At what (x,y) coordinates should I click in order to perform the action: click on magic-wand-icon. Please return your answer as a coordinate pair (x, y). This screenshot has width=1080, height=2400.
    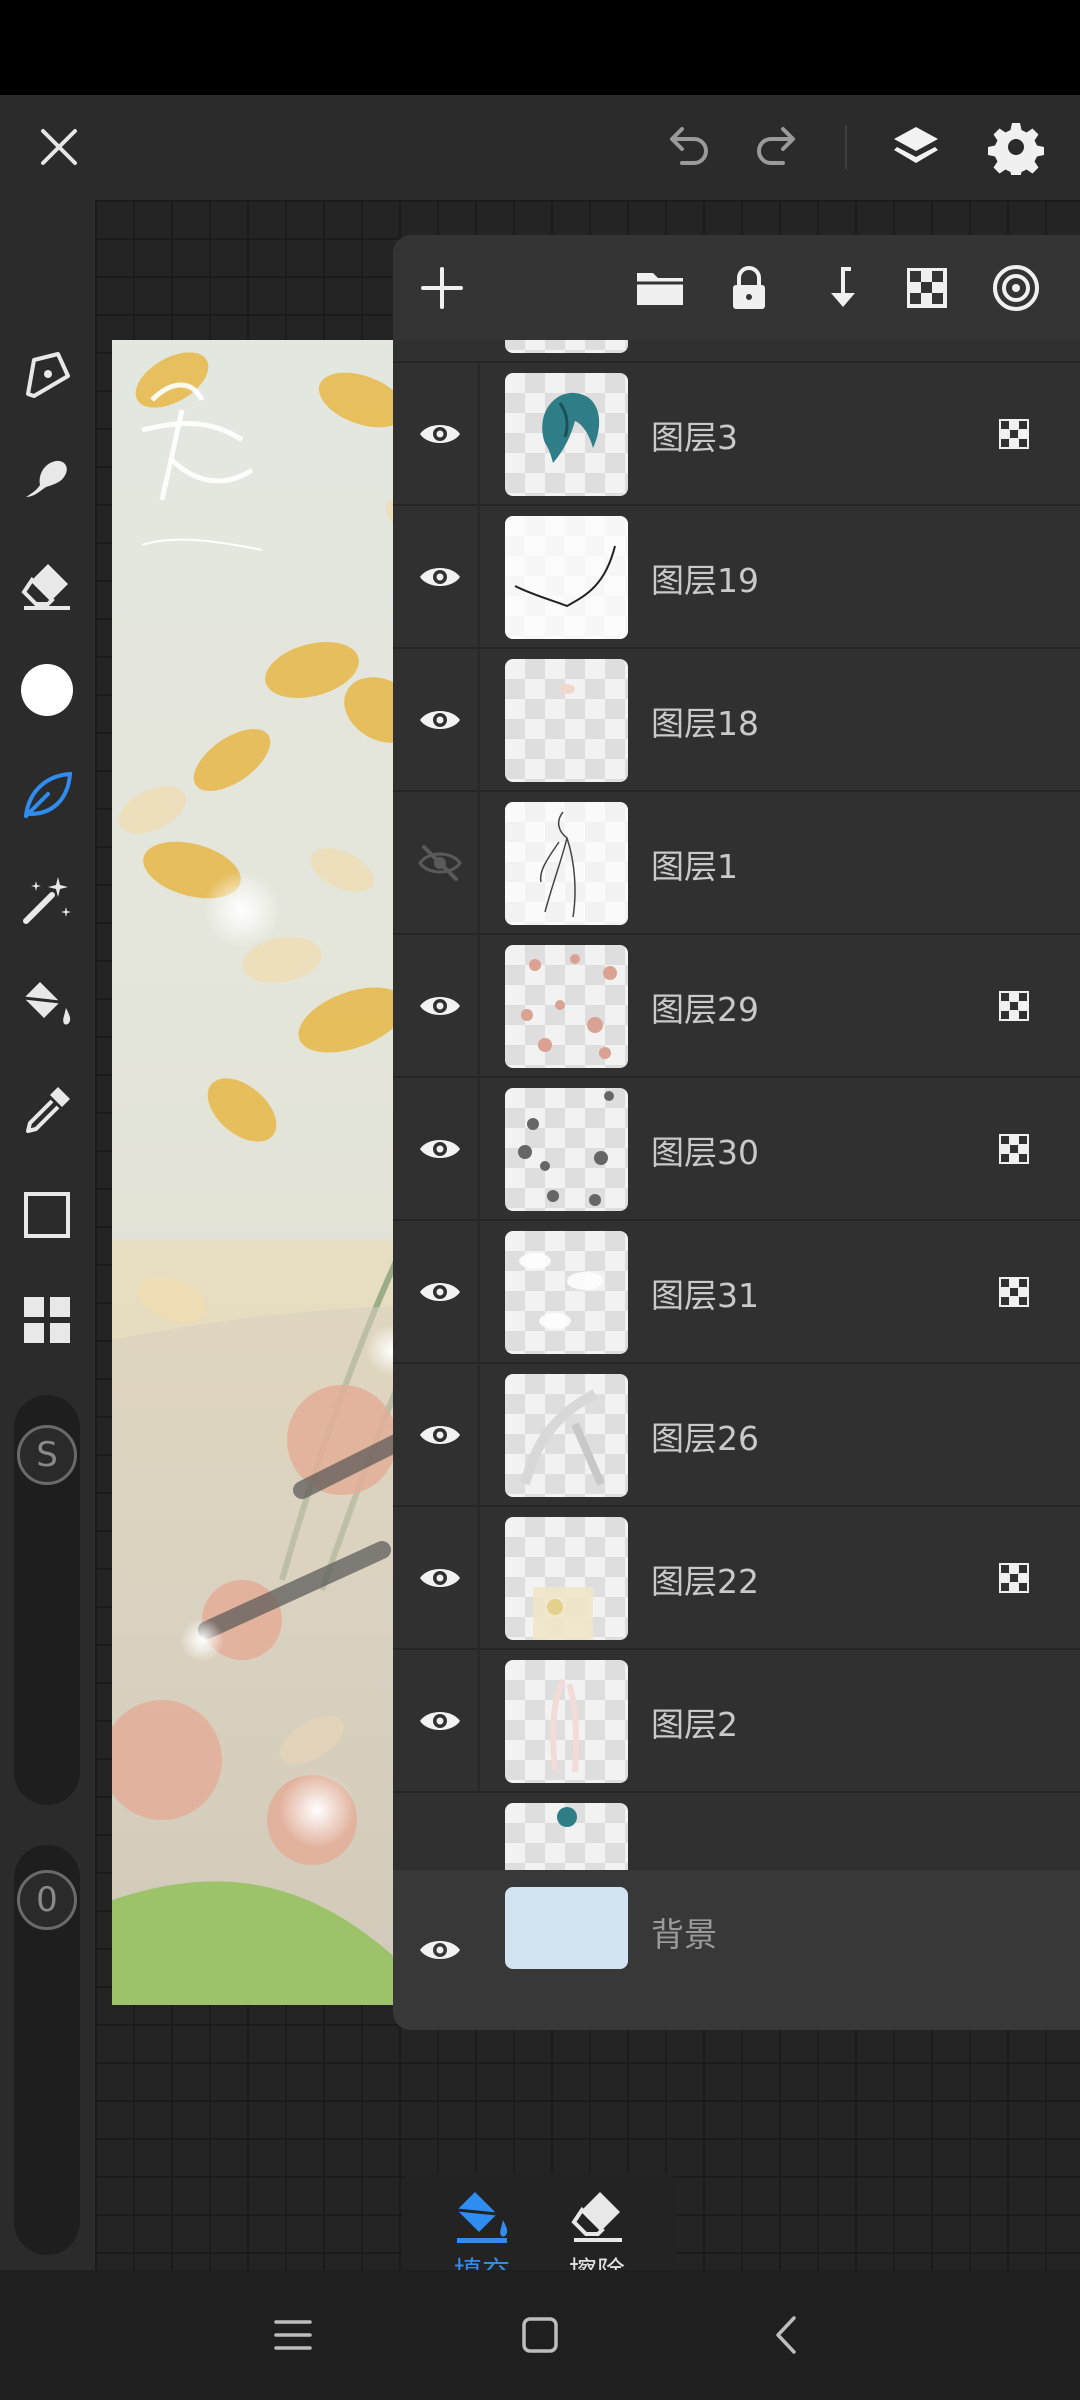
    Looking at the image, I should click on (47, 900).